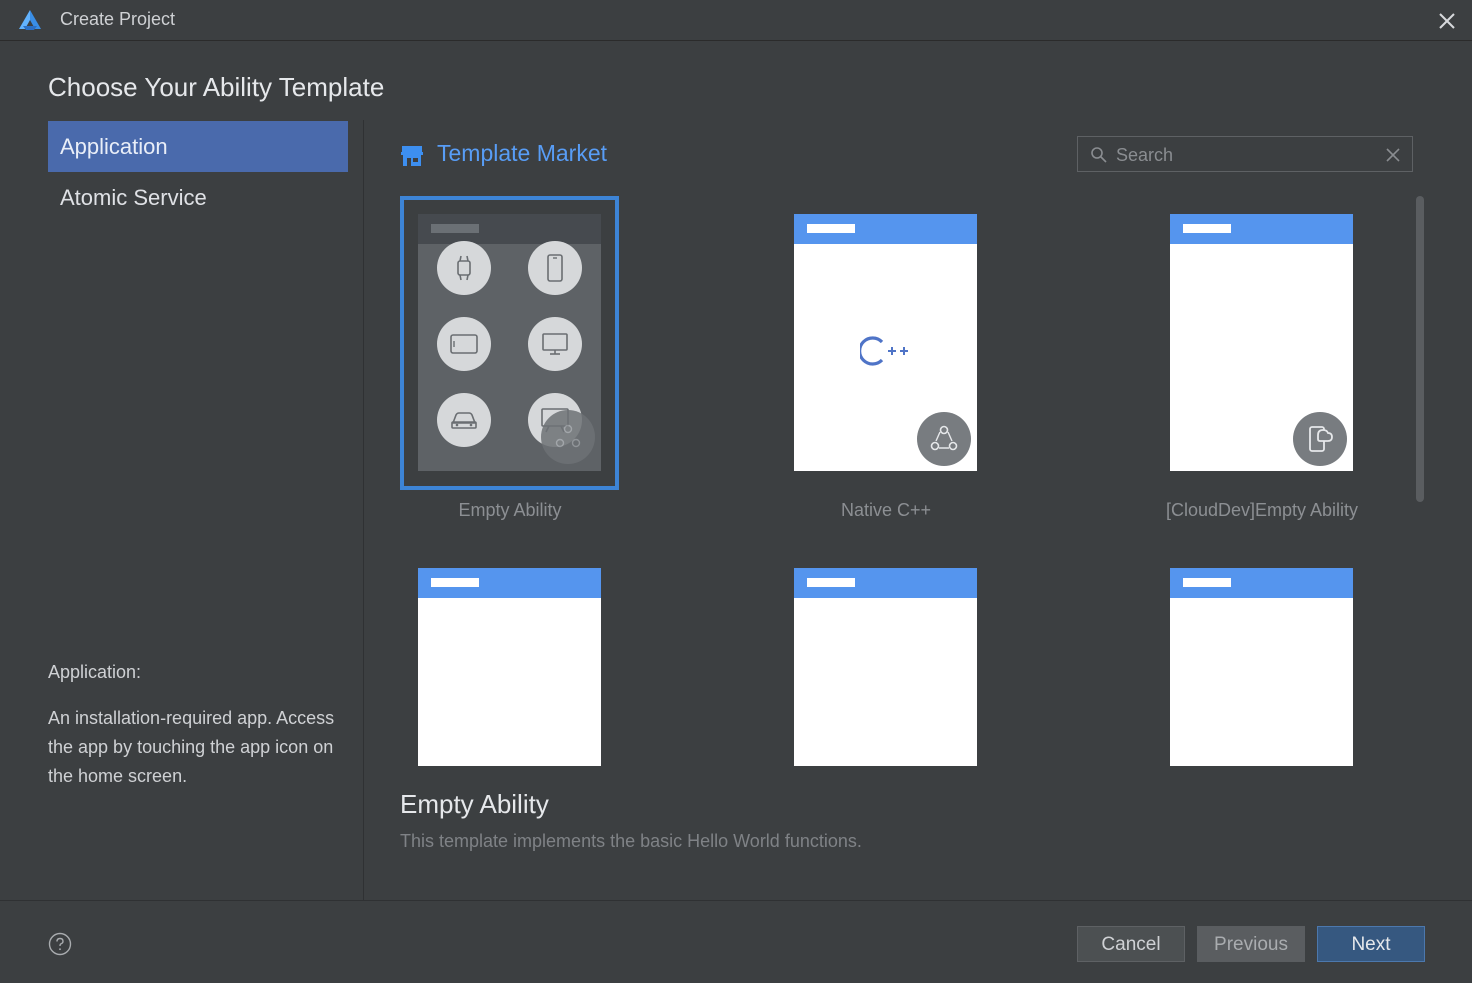 The width and height of the screenshot is (1472, 983). Describe the element at coordinates (555, 344) in the screenshot. I see `monitor-icon` at that location.